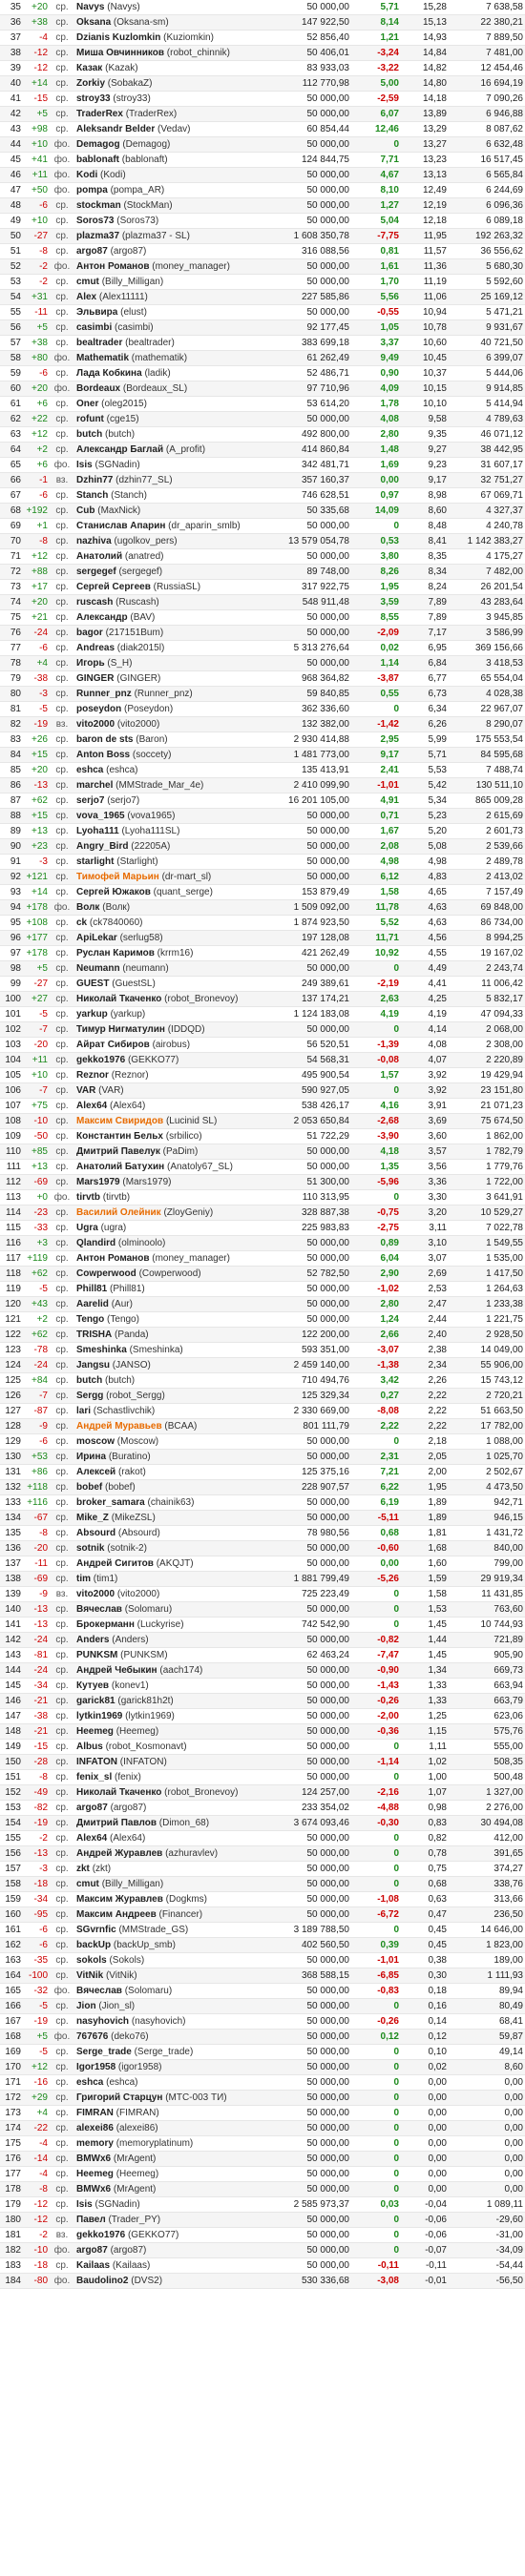 The height and width of the screenshot is (2576, 525). Describe the element at coordinates (173, 1182) in the screenshot. I see `participant-cell: Mars1979 (Mars1979)` at that location.